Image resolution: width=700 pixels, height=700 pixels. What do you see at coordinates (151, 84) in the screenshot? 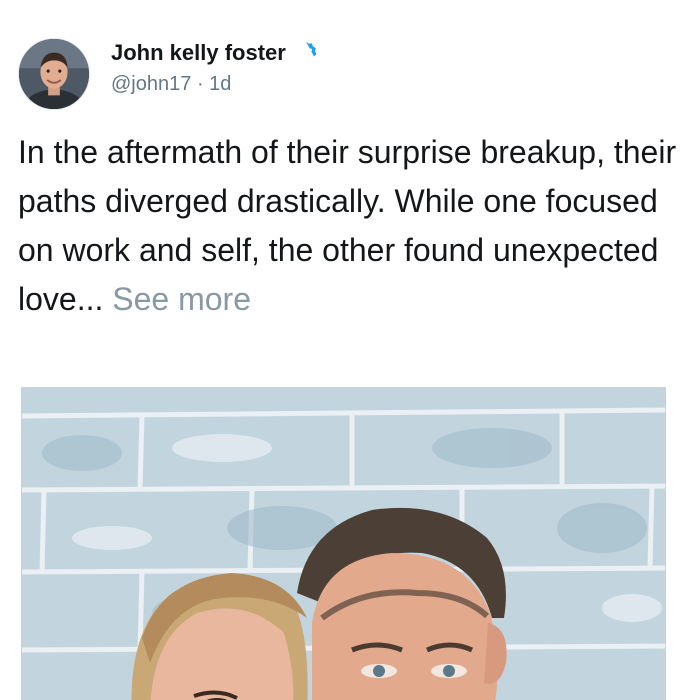
I see `author-handle: @john17` at bounding box center [151, 84].